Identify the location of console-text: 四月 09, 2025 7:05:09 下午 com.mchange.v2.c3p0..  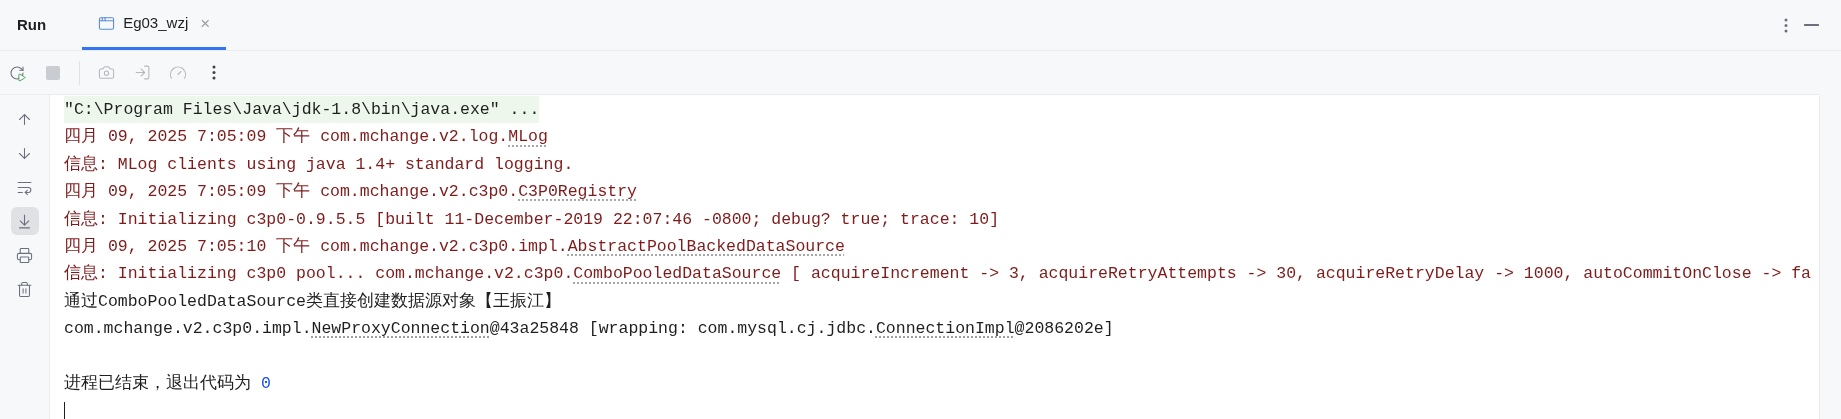
(291, 192).